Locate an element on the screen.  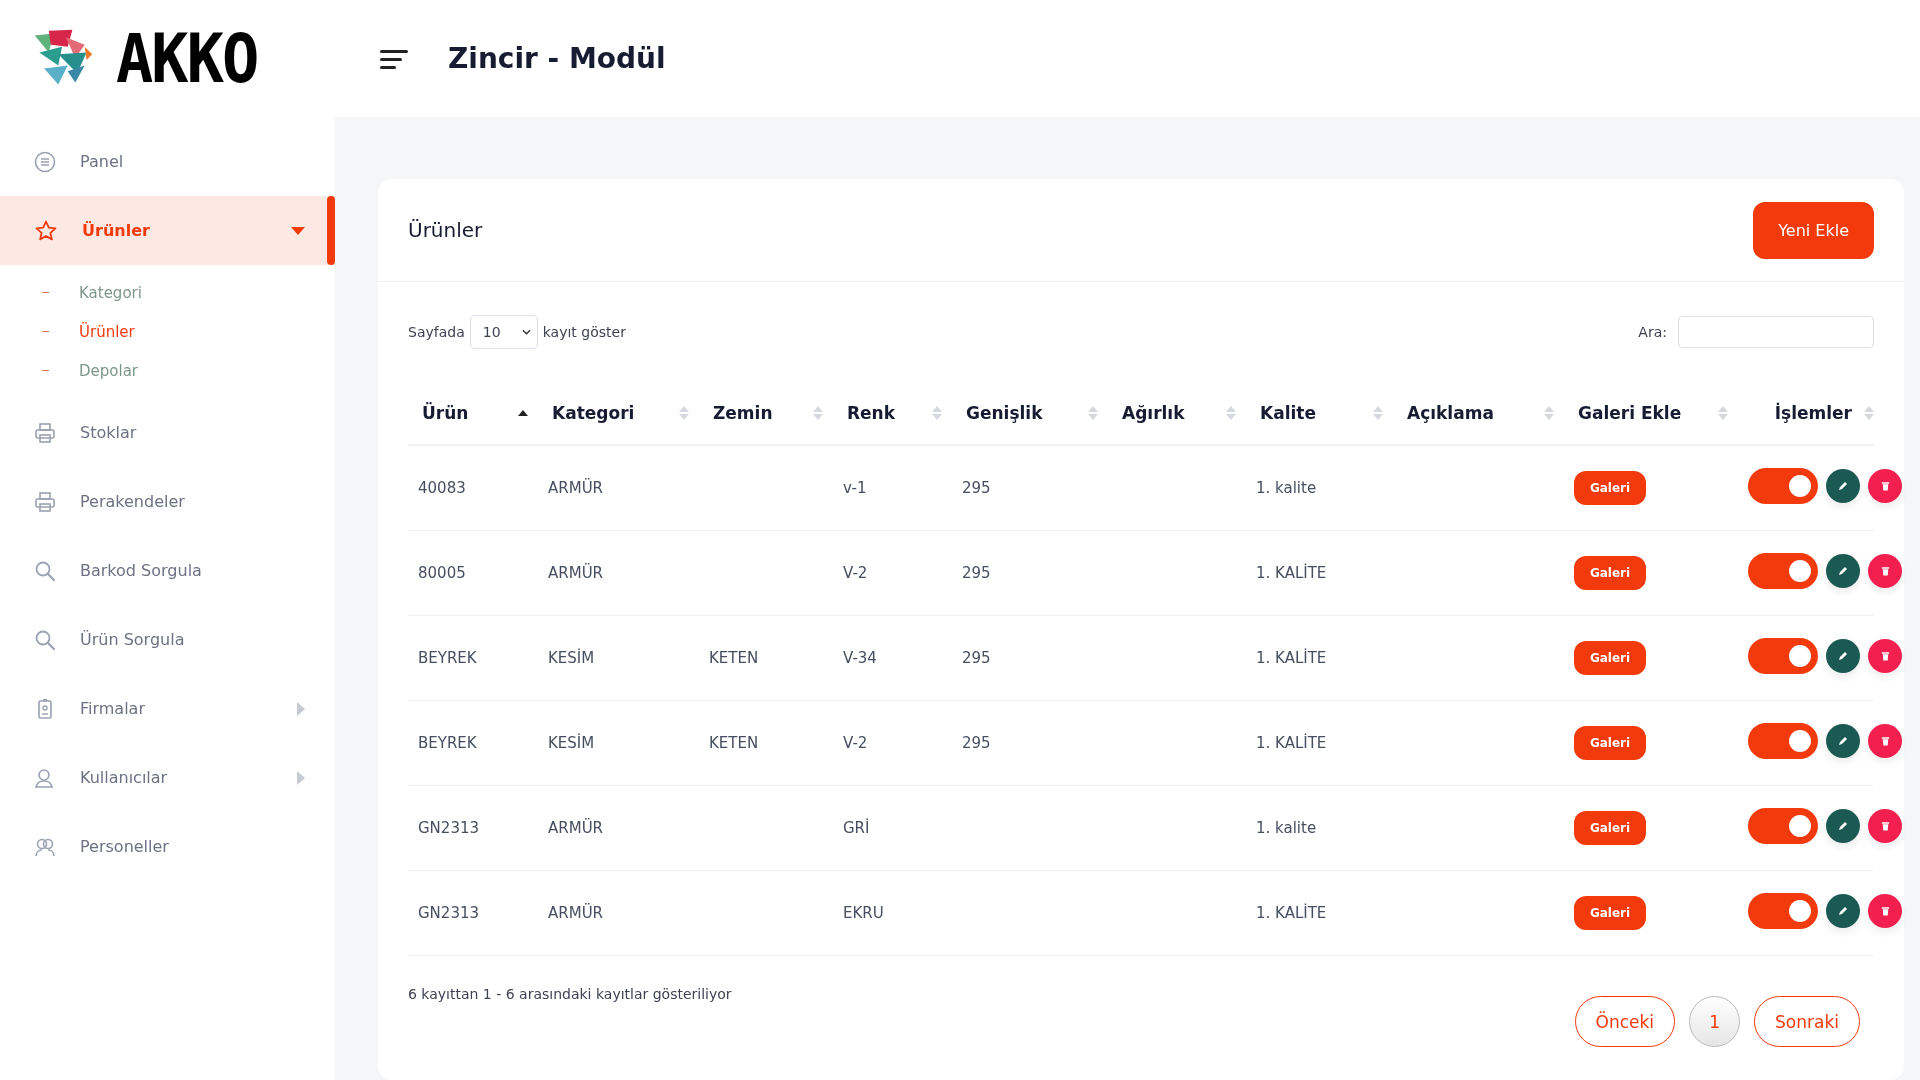
table-cell: 80005 is located at coordinates (442, 573).